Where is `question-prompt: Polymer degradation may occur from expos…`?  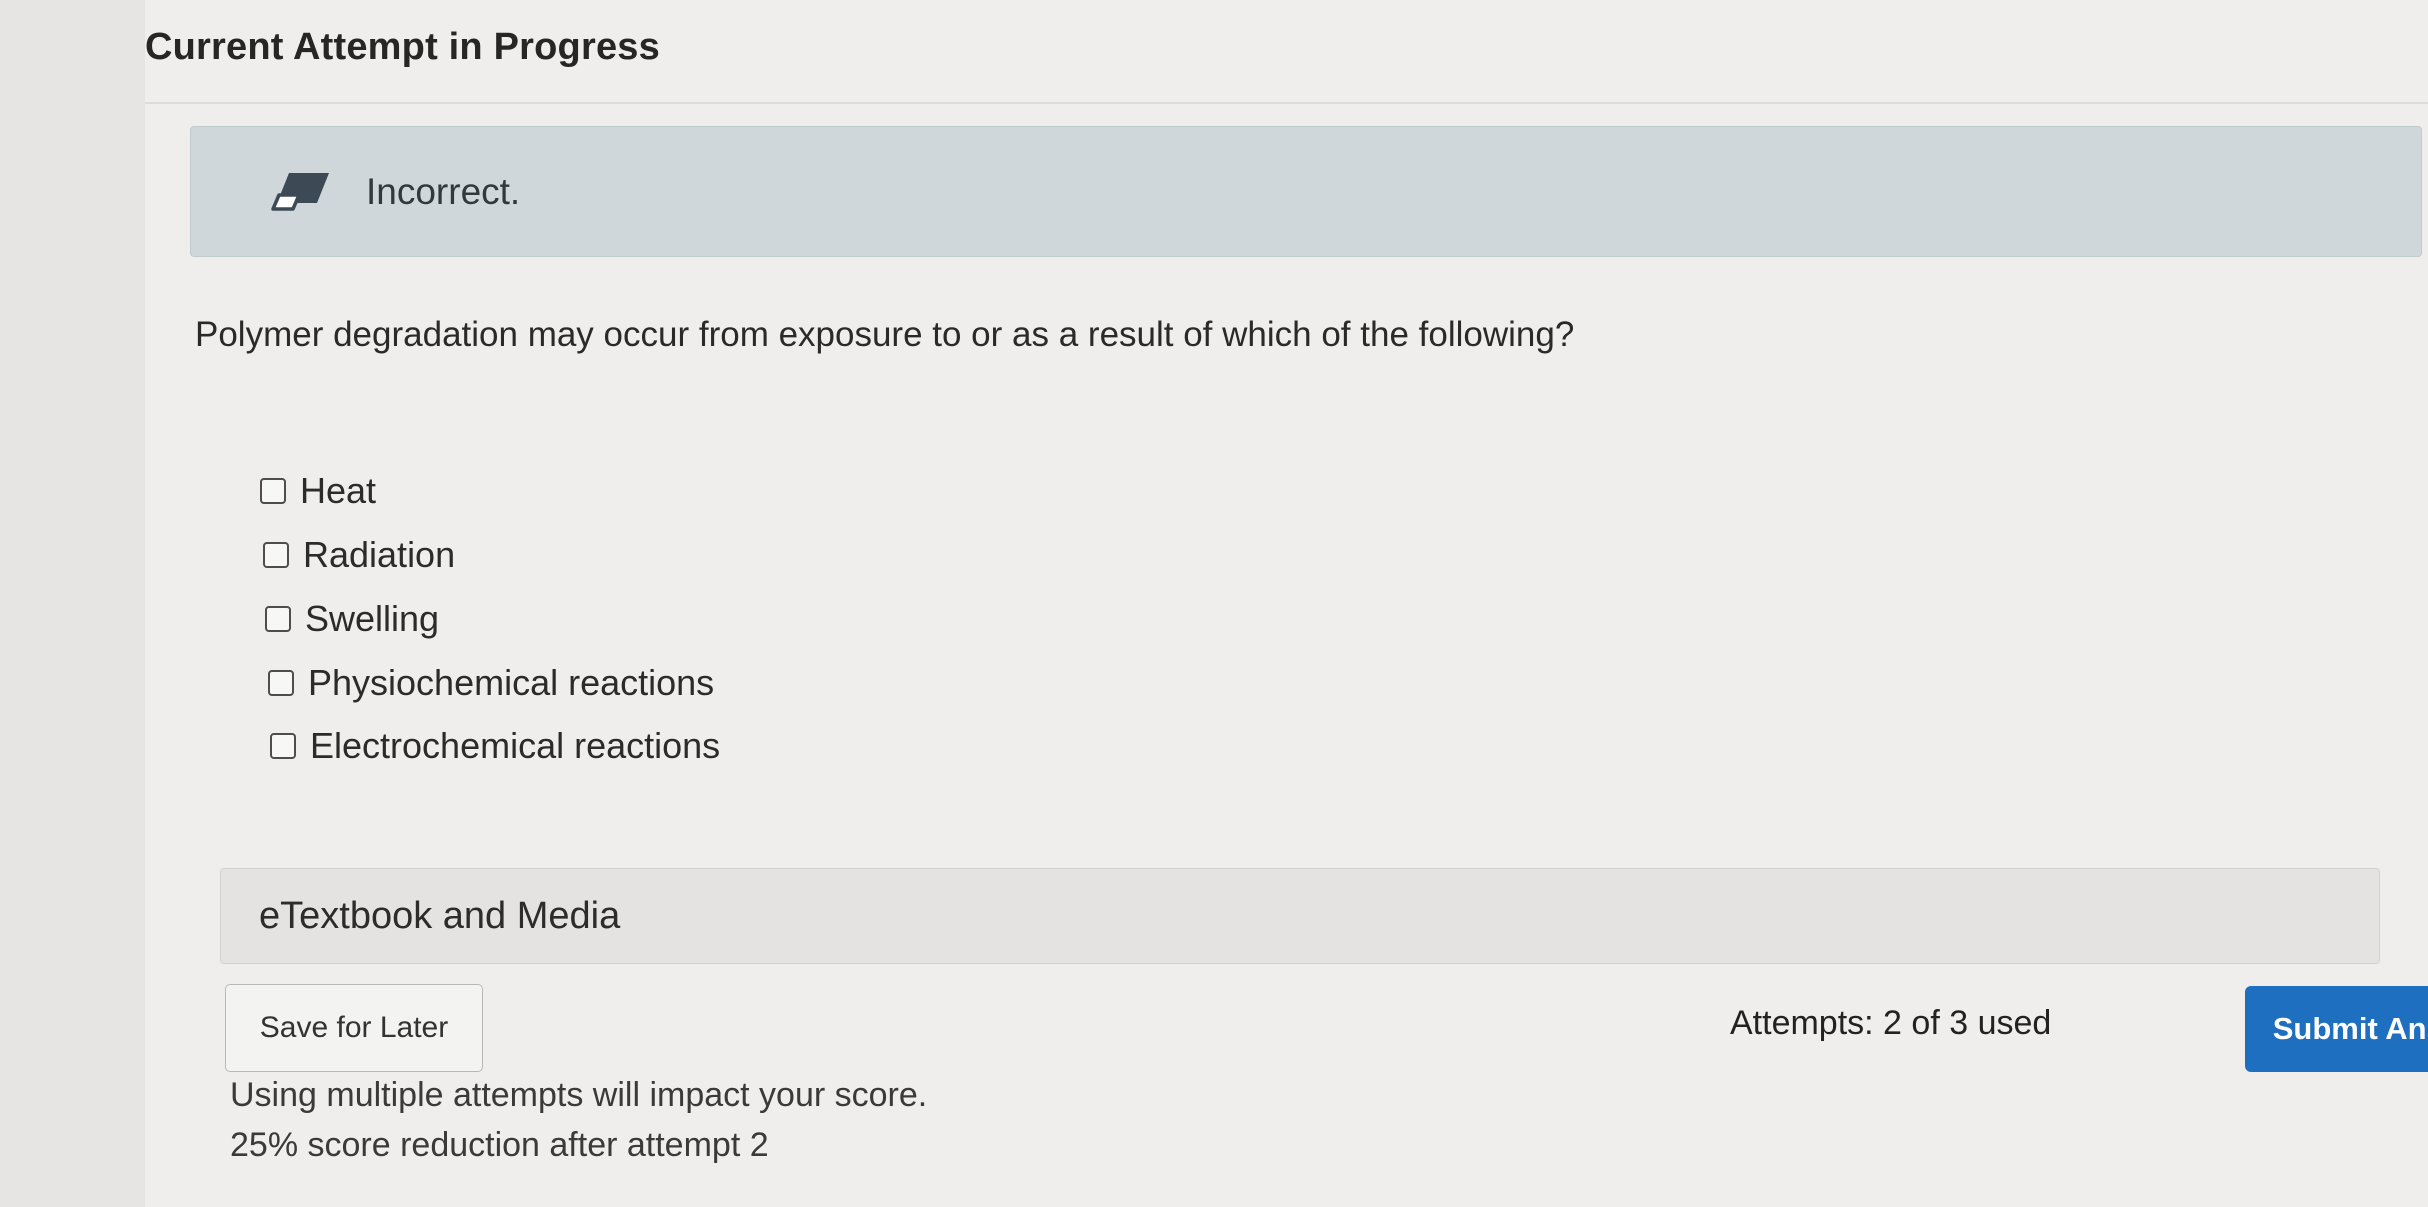
question-prompt: Polymer degradation may occur from expos… is located at coordinates (885, 334).